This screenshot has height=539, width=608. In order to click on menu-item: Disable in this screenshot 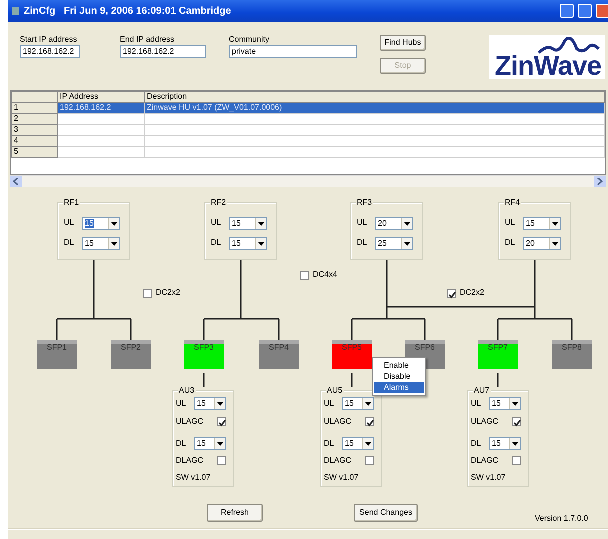, I will do `click(399, 376)`.